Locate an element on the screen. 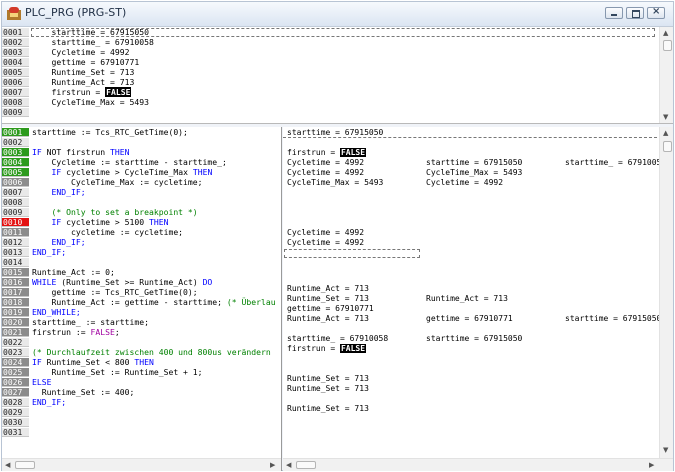  line-number: 0020 is located at coordinates (15, 322).